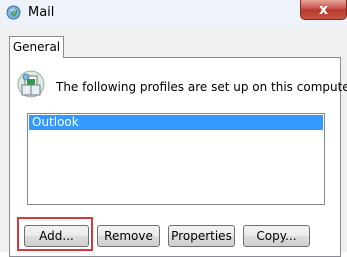  I want to click on close-button: x, so click(323, 10).